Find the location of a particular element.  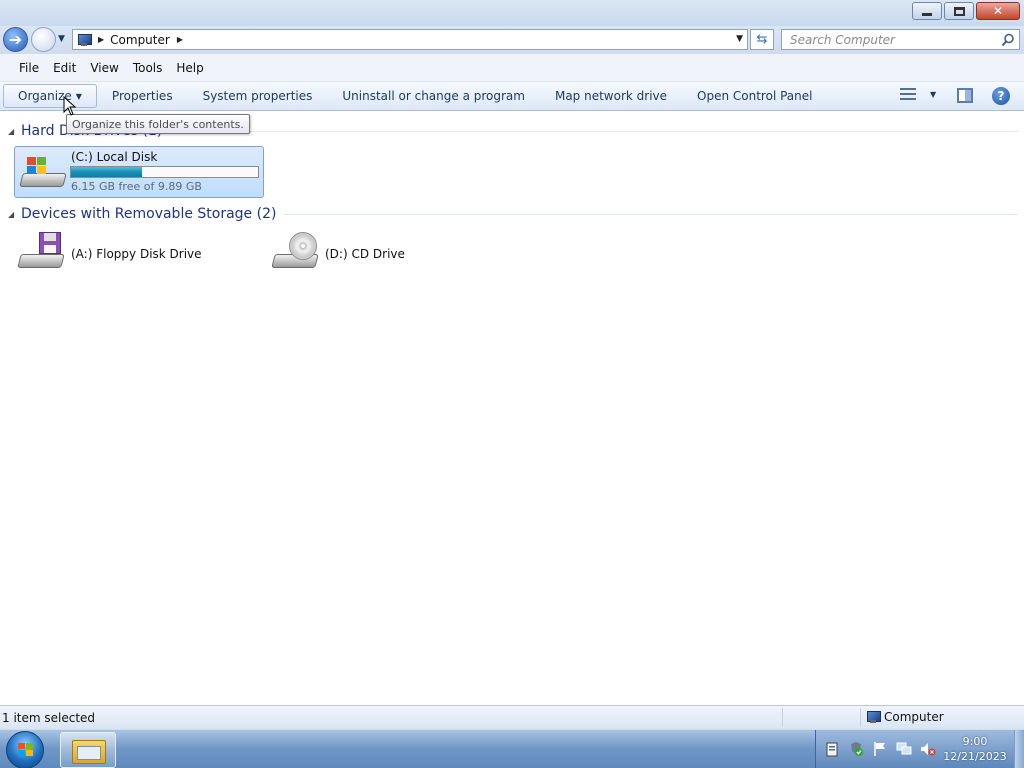

windows-logo-icon is located at coordinates (26, 750).